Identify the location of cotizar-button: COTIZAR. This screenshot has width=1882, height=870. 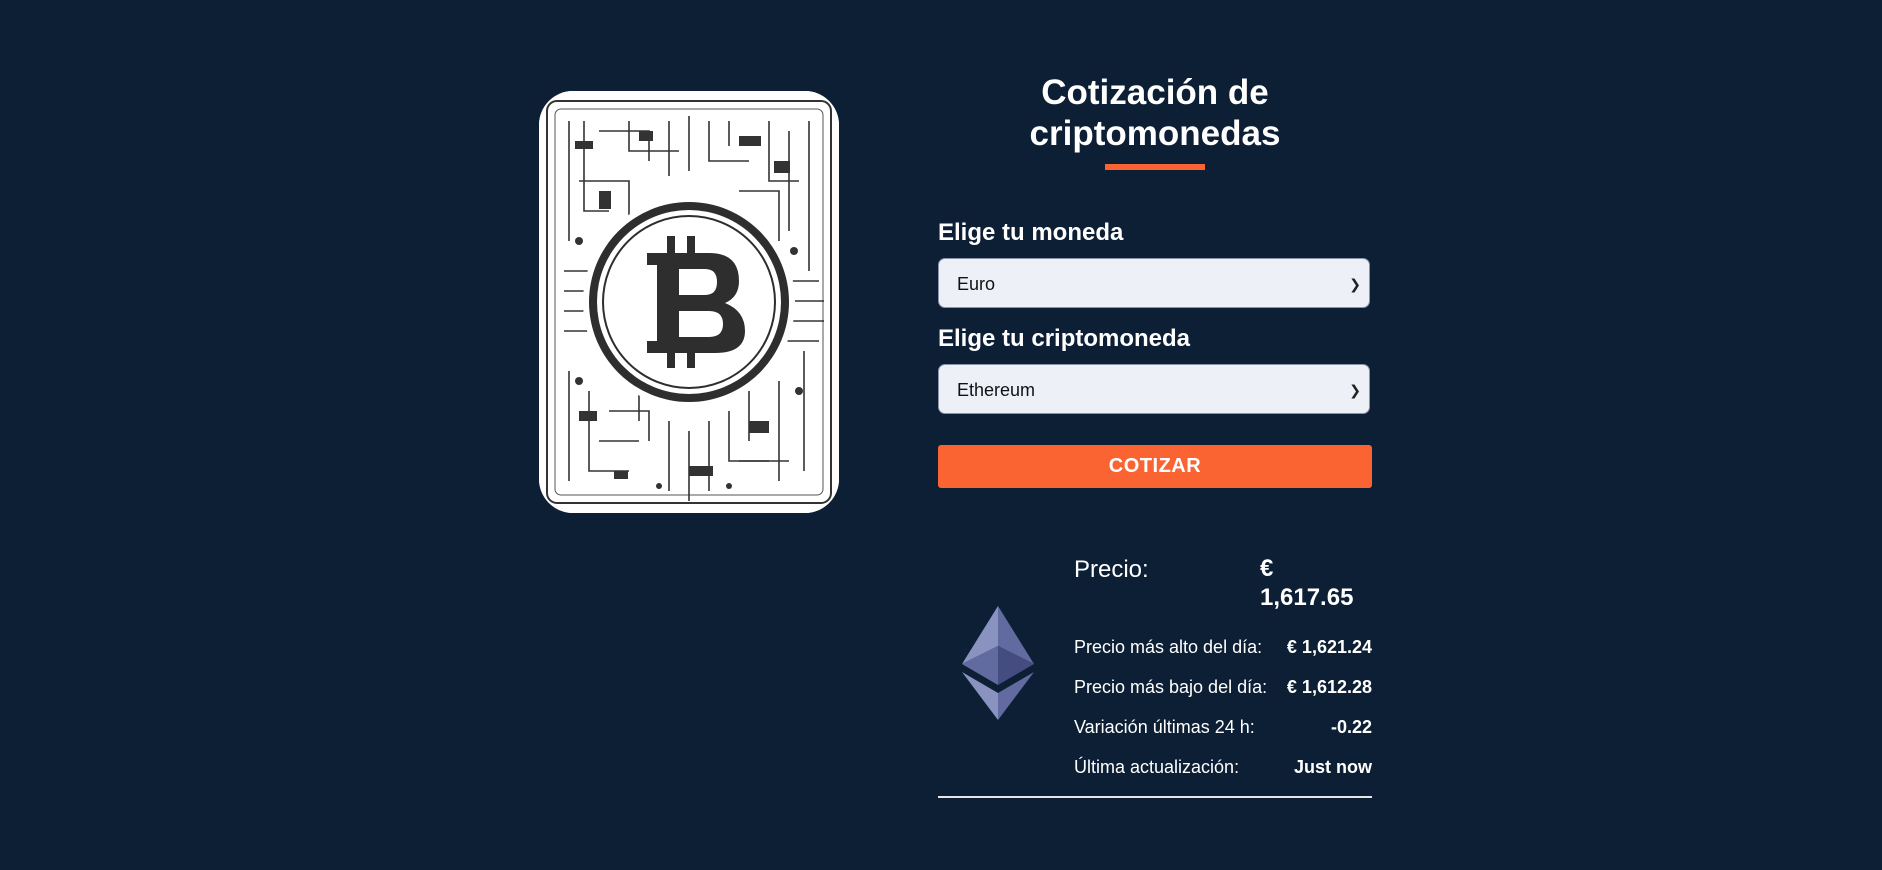
(1155, 466).